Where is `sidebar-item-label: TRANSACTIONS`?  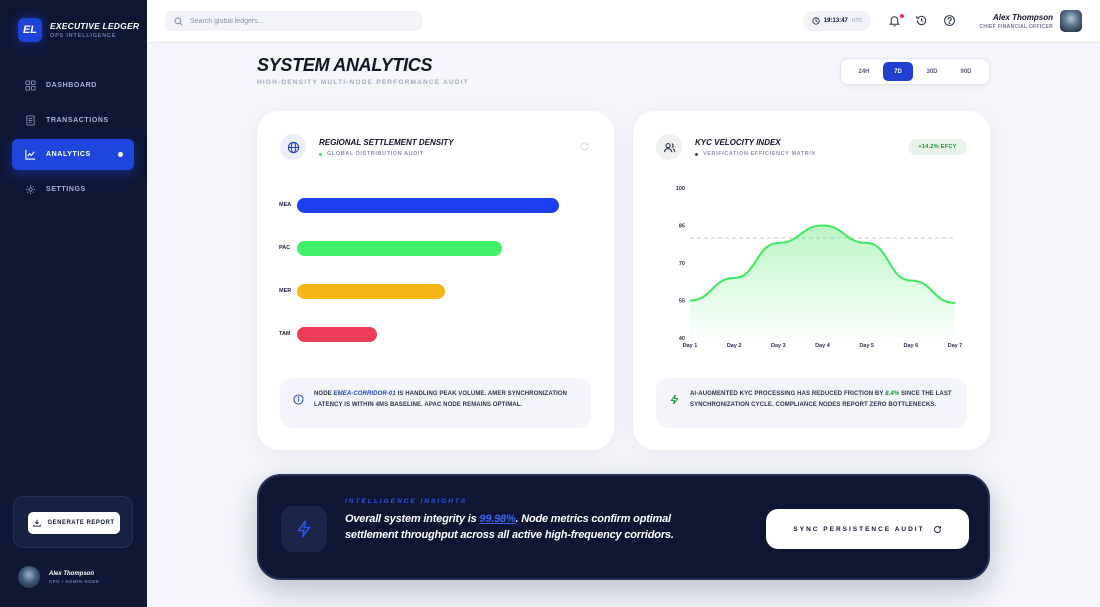 sidebar-item-label: TRANSACTIONS is located at coordinates (77, 120).